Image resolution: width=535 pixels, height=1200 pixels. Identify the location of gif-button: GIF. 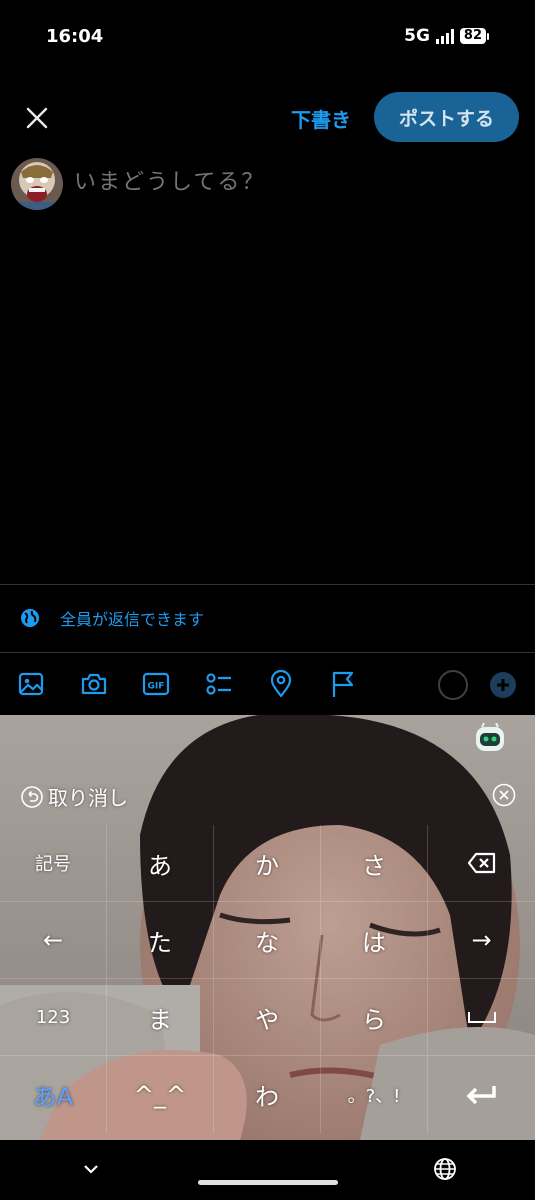
(156, 684).